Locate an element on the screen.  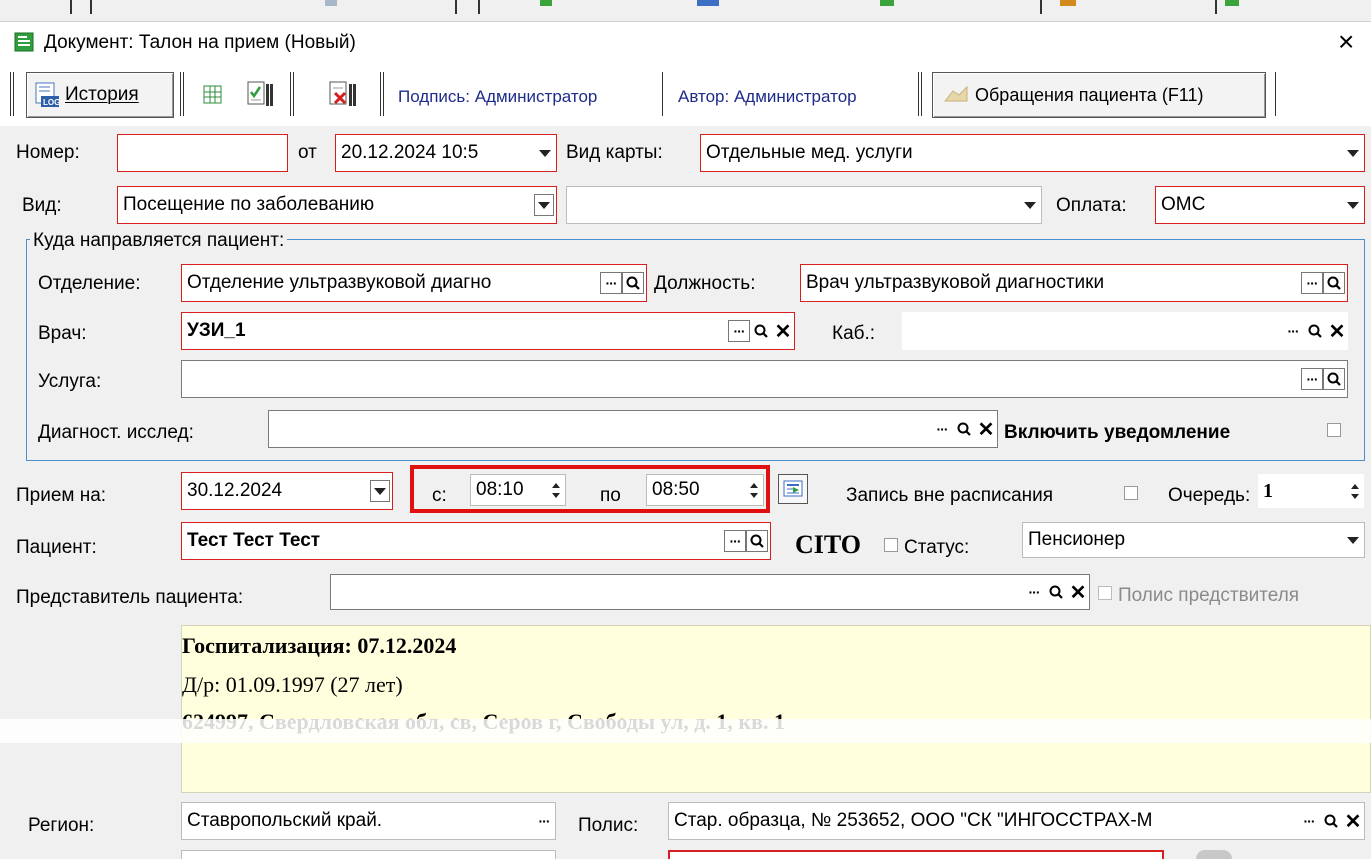
doctor-label: Врач: is located at coordinates (62, 333).